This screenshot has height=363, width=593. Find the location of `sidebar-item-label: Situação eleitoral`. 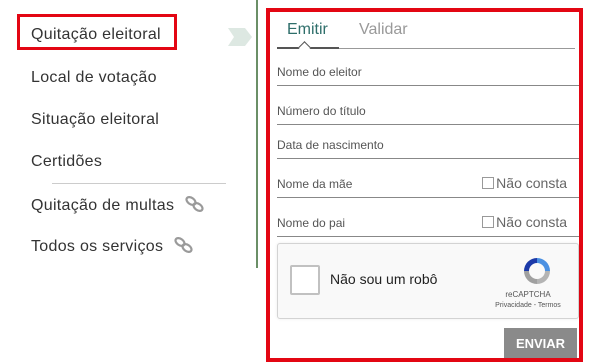

sidebar-item-label: Situação eleitoral is located at coordinates (95, 119).